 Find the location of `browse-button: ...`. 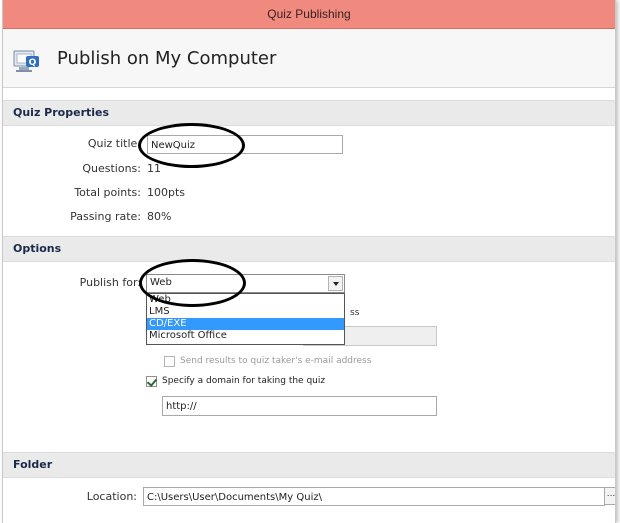

browse-button: ... is located at coordinates (609, 496).